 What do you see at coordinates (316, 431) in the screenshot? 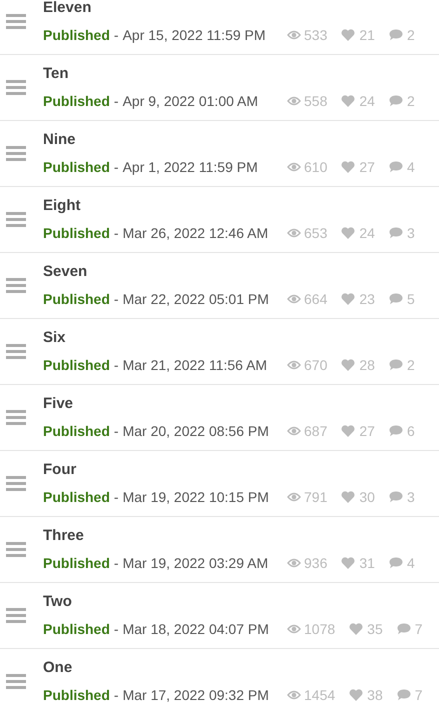
I see `view-count: 687` at bounding box center [316, 431].